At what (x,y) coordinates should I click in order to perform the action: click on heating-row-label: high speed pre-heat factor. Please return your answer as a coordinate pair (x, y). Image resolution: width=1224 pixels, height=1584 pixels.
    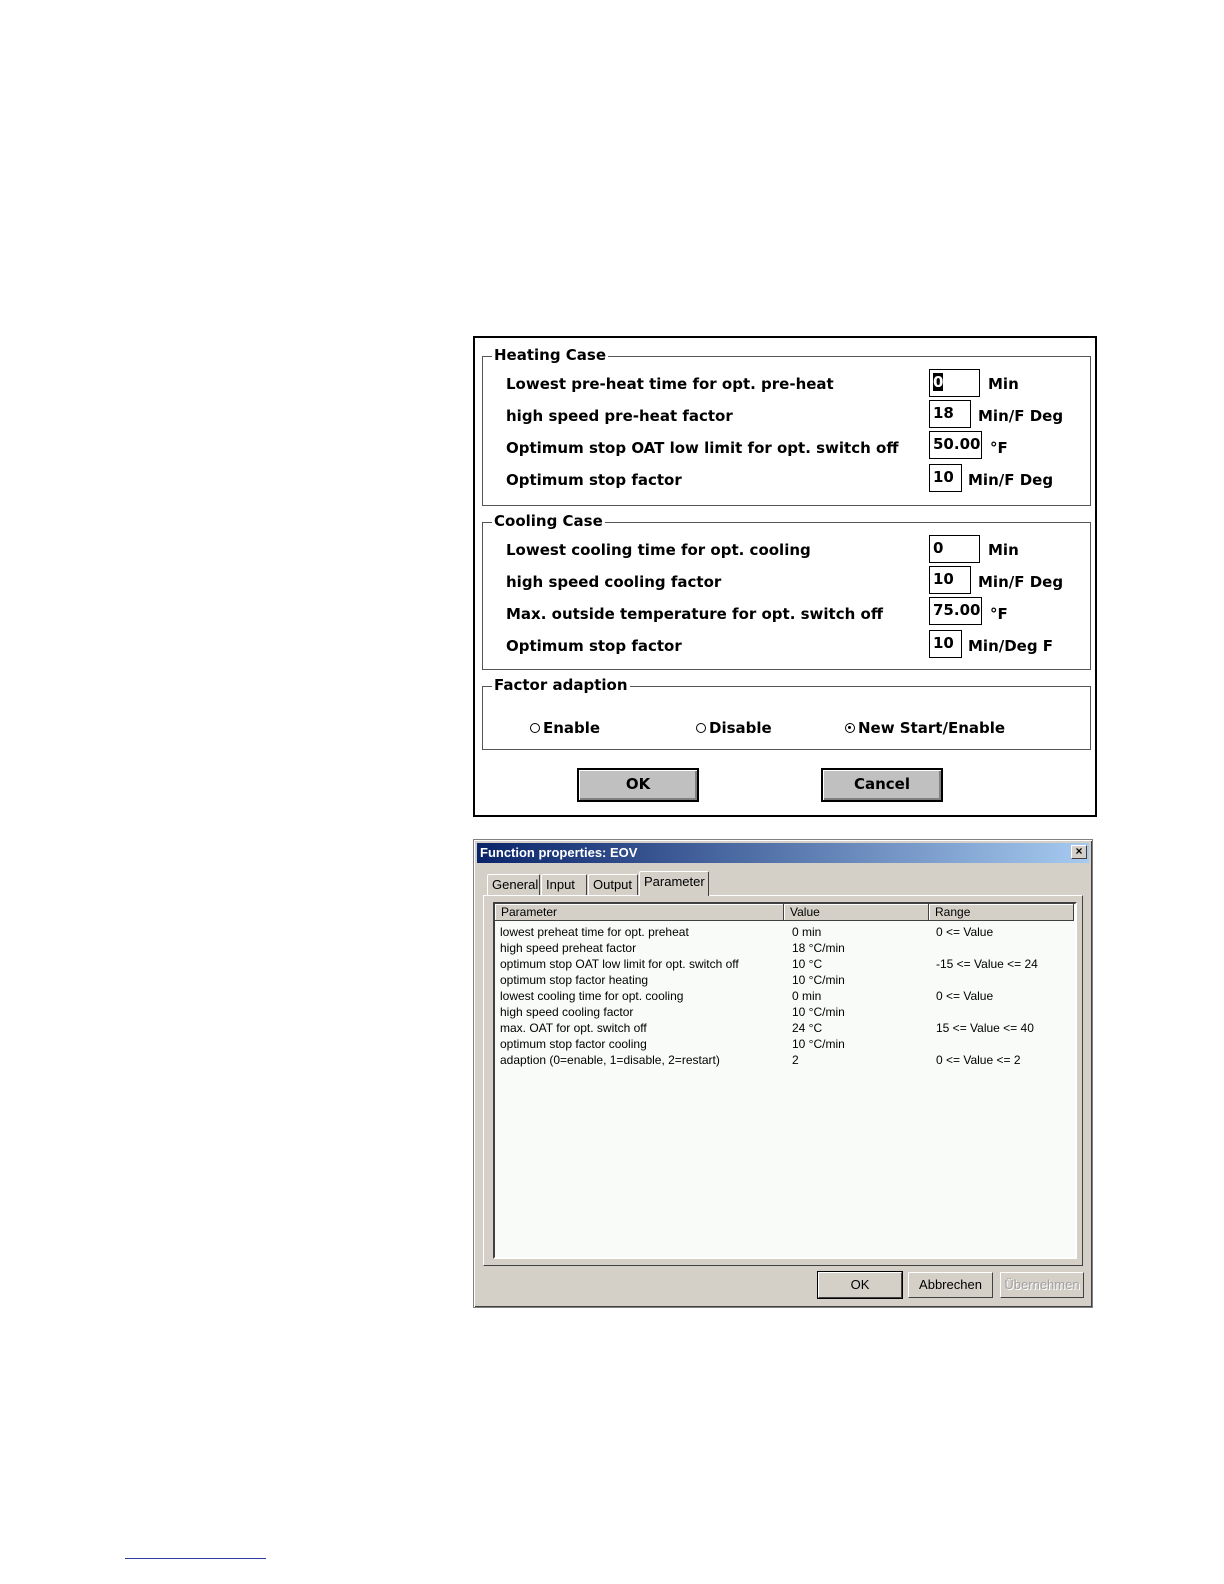
    Looking at the image, I should click on (619, 416).